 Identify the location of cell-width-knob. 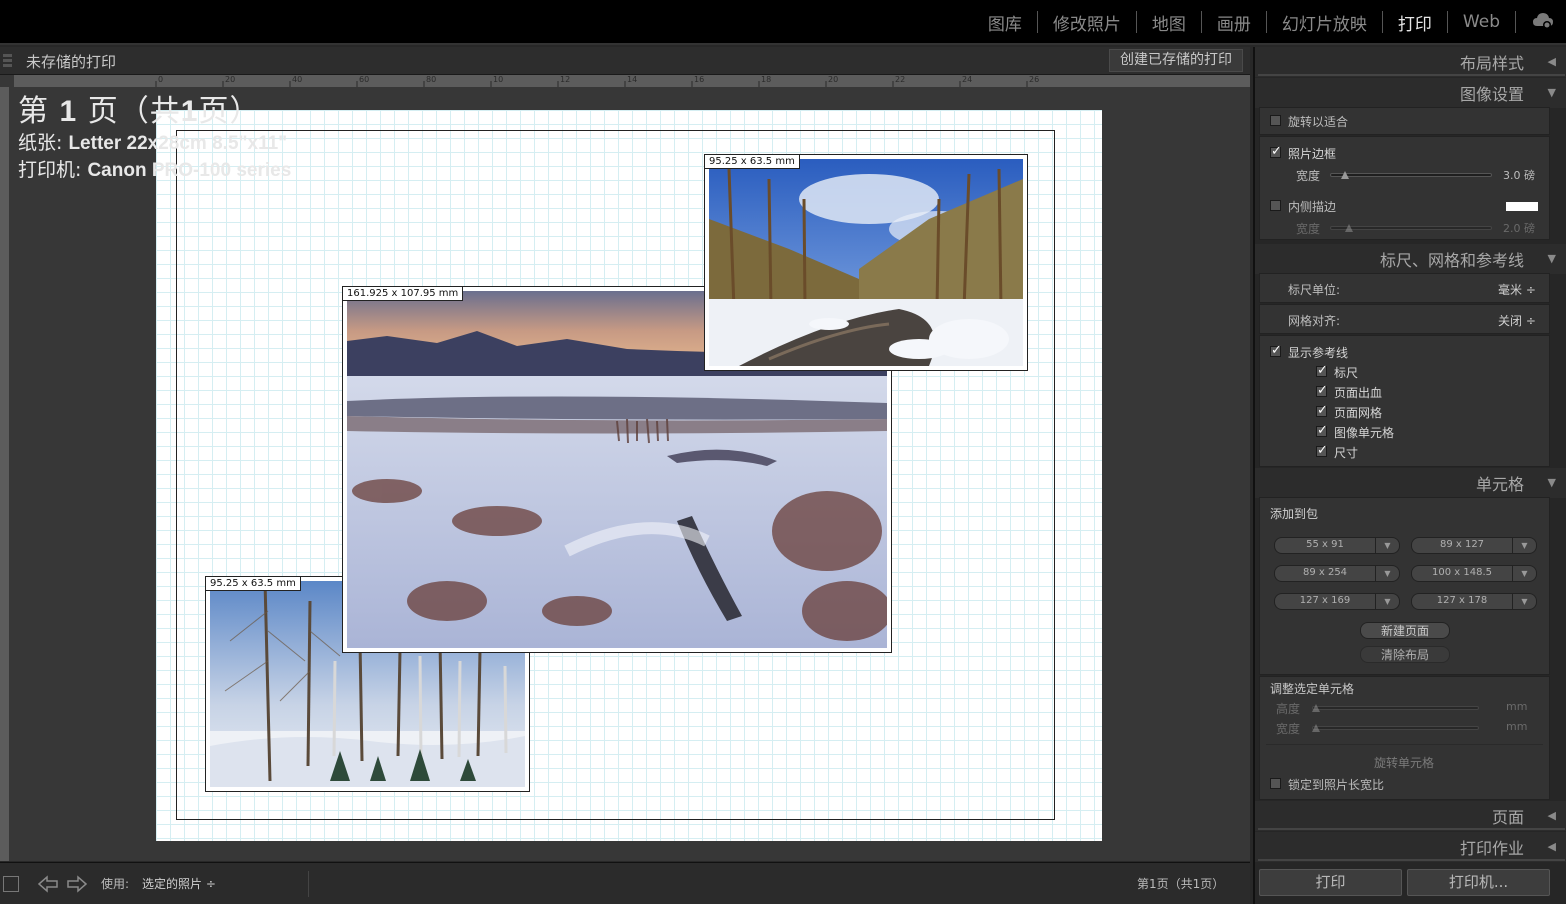
(1316, 728).